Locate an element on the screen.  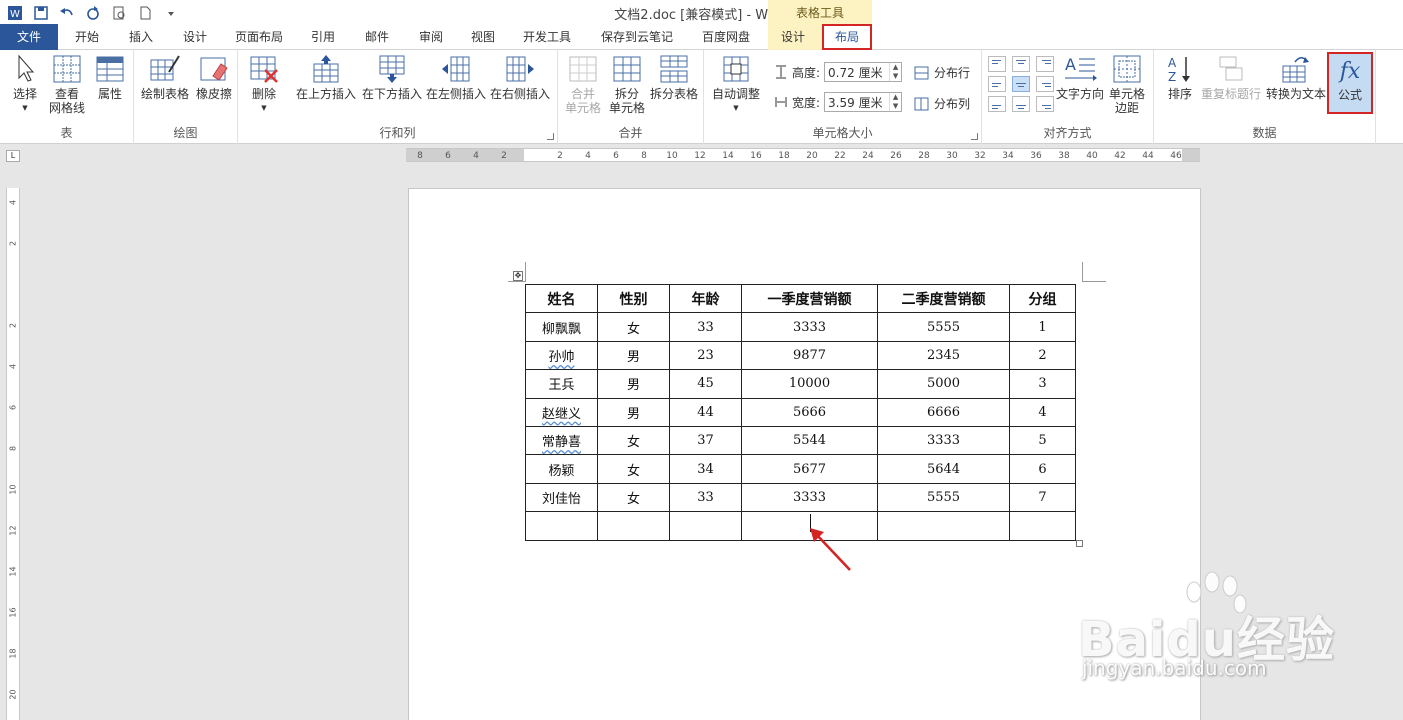
table-header-cell: 一季度营销额 is located at coordinates (809, 298).